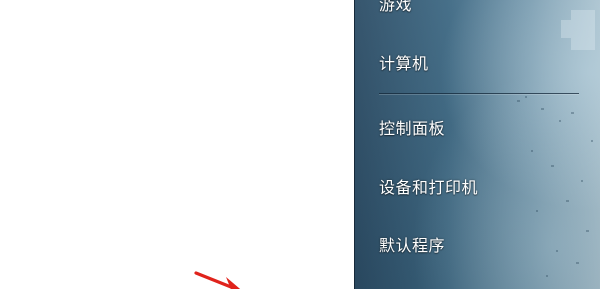  Describe the element at coordinates (396, 7) in the screenshot. I see `menu-item-label: 游戏` at that location.